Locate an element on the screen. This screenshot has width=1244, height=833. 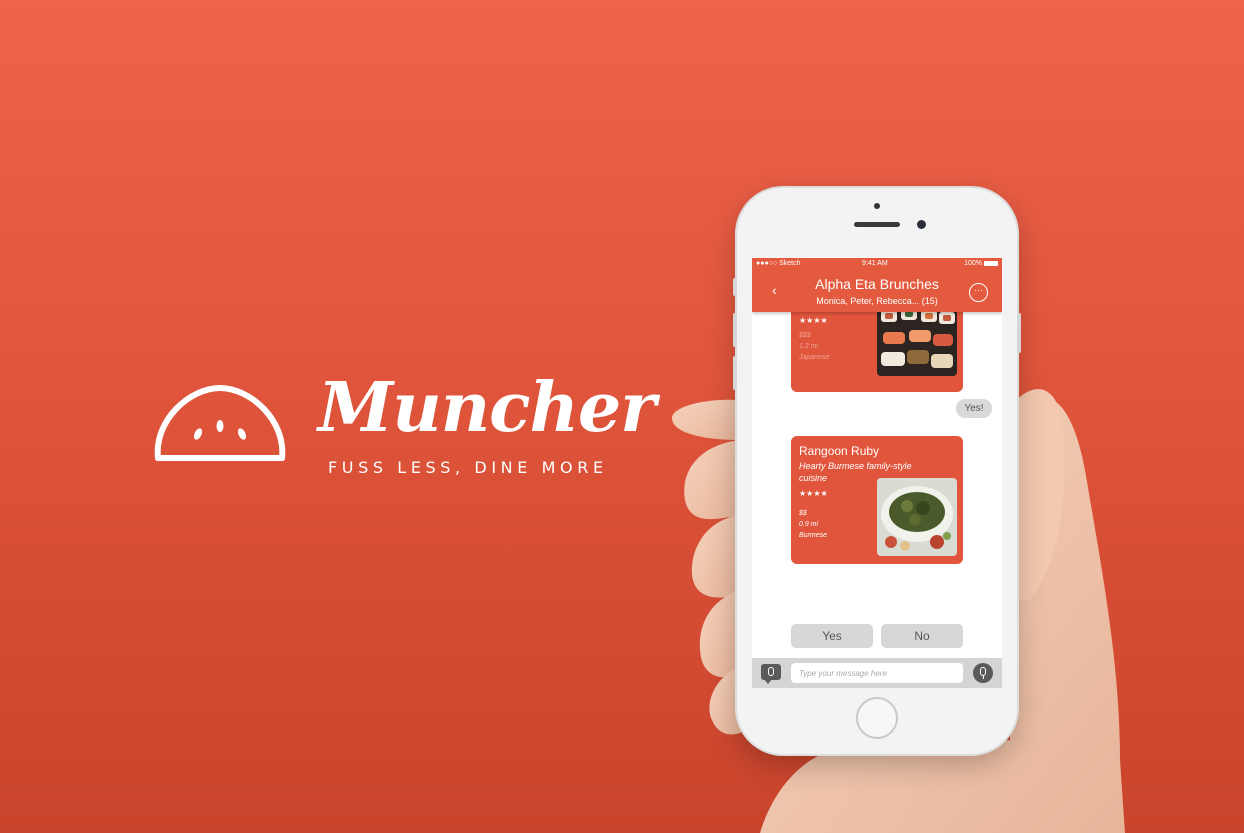
distance: 1.2 mi is located at coordinates (809, 346).